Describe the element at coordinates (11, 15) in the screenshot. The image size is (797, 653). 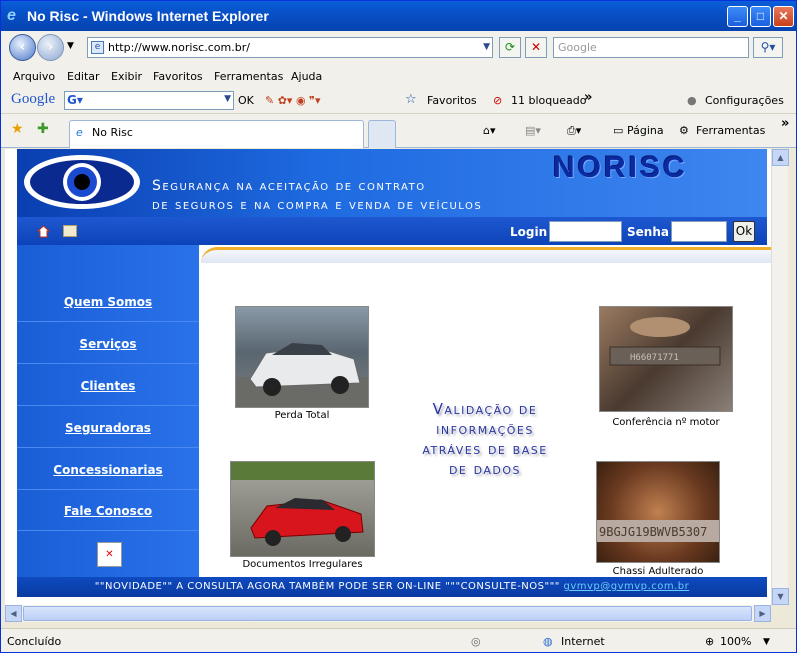
I see `ie-logo-icon: e` at that location.